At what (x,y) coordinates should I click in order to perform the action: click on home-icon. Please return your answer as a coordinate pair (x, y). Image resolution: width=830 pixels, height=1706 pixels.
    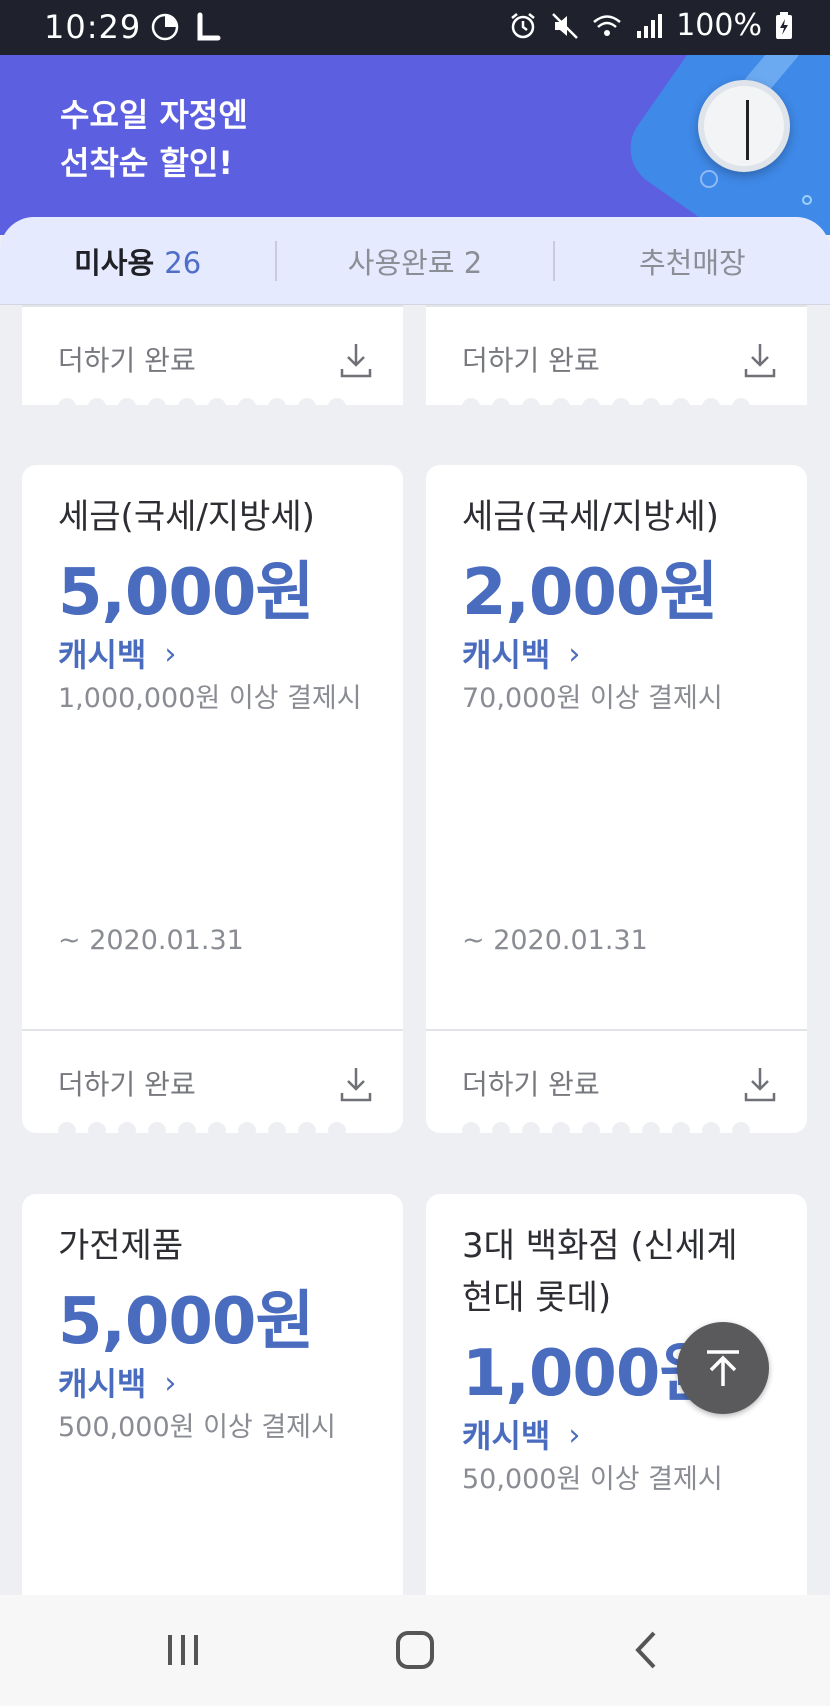
    Looking at the image, I should click on (415, 1650).